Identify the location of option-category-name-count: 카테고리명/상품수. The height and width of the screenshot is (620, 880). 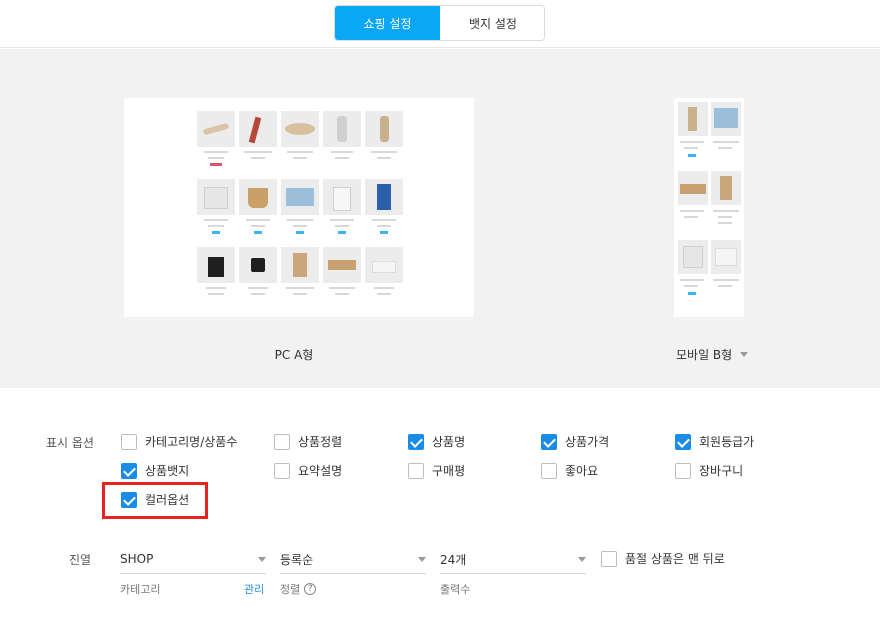
(179, 441).